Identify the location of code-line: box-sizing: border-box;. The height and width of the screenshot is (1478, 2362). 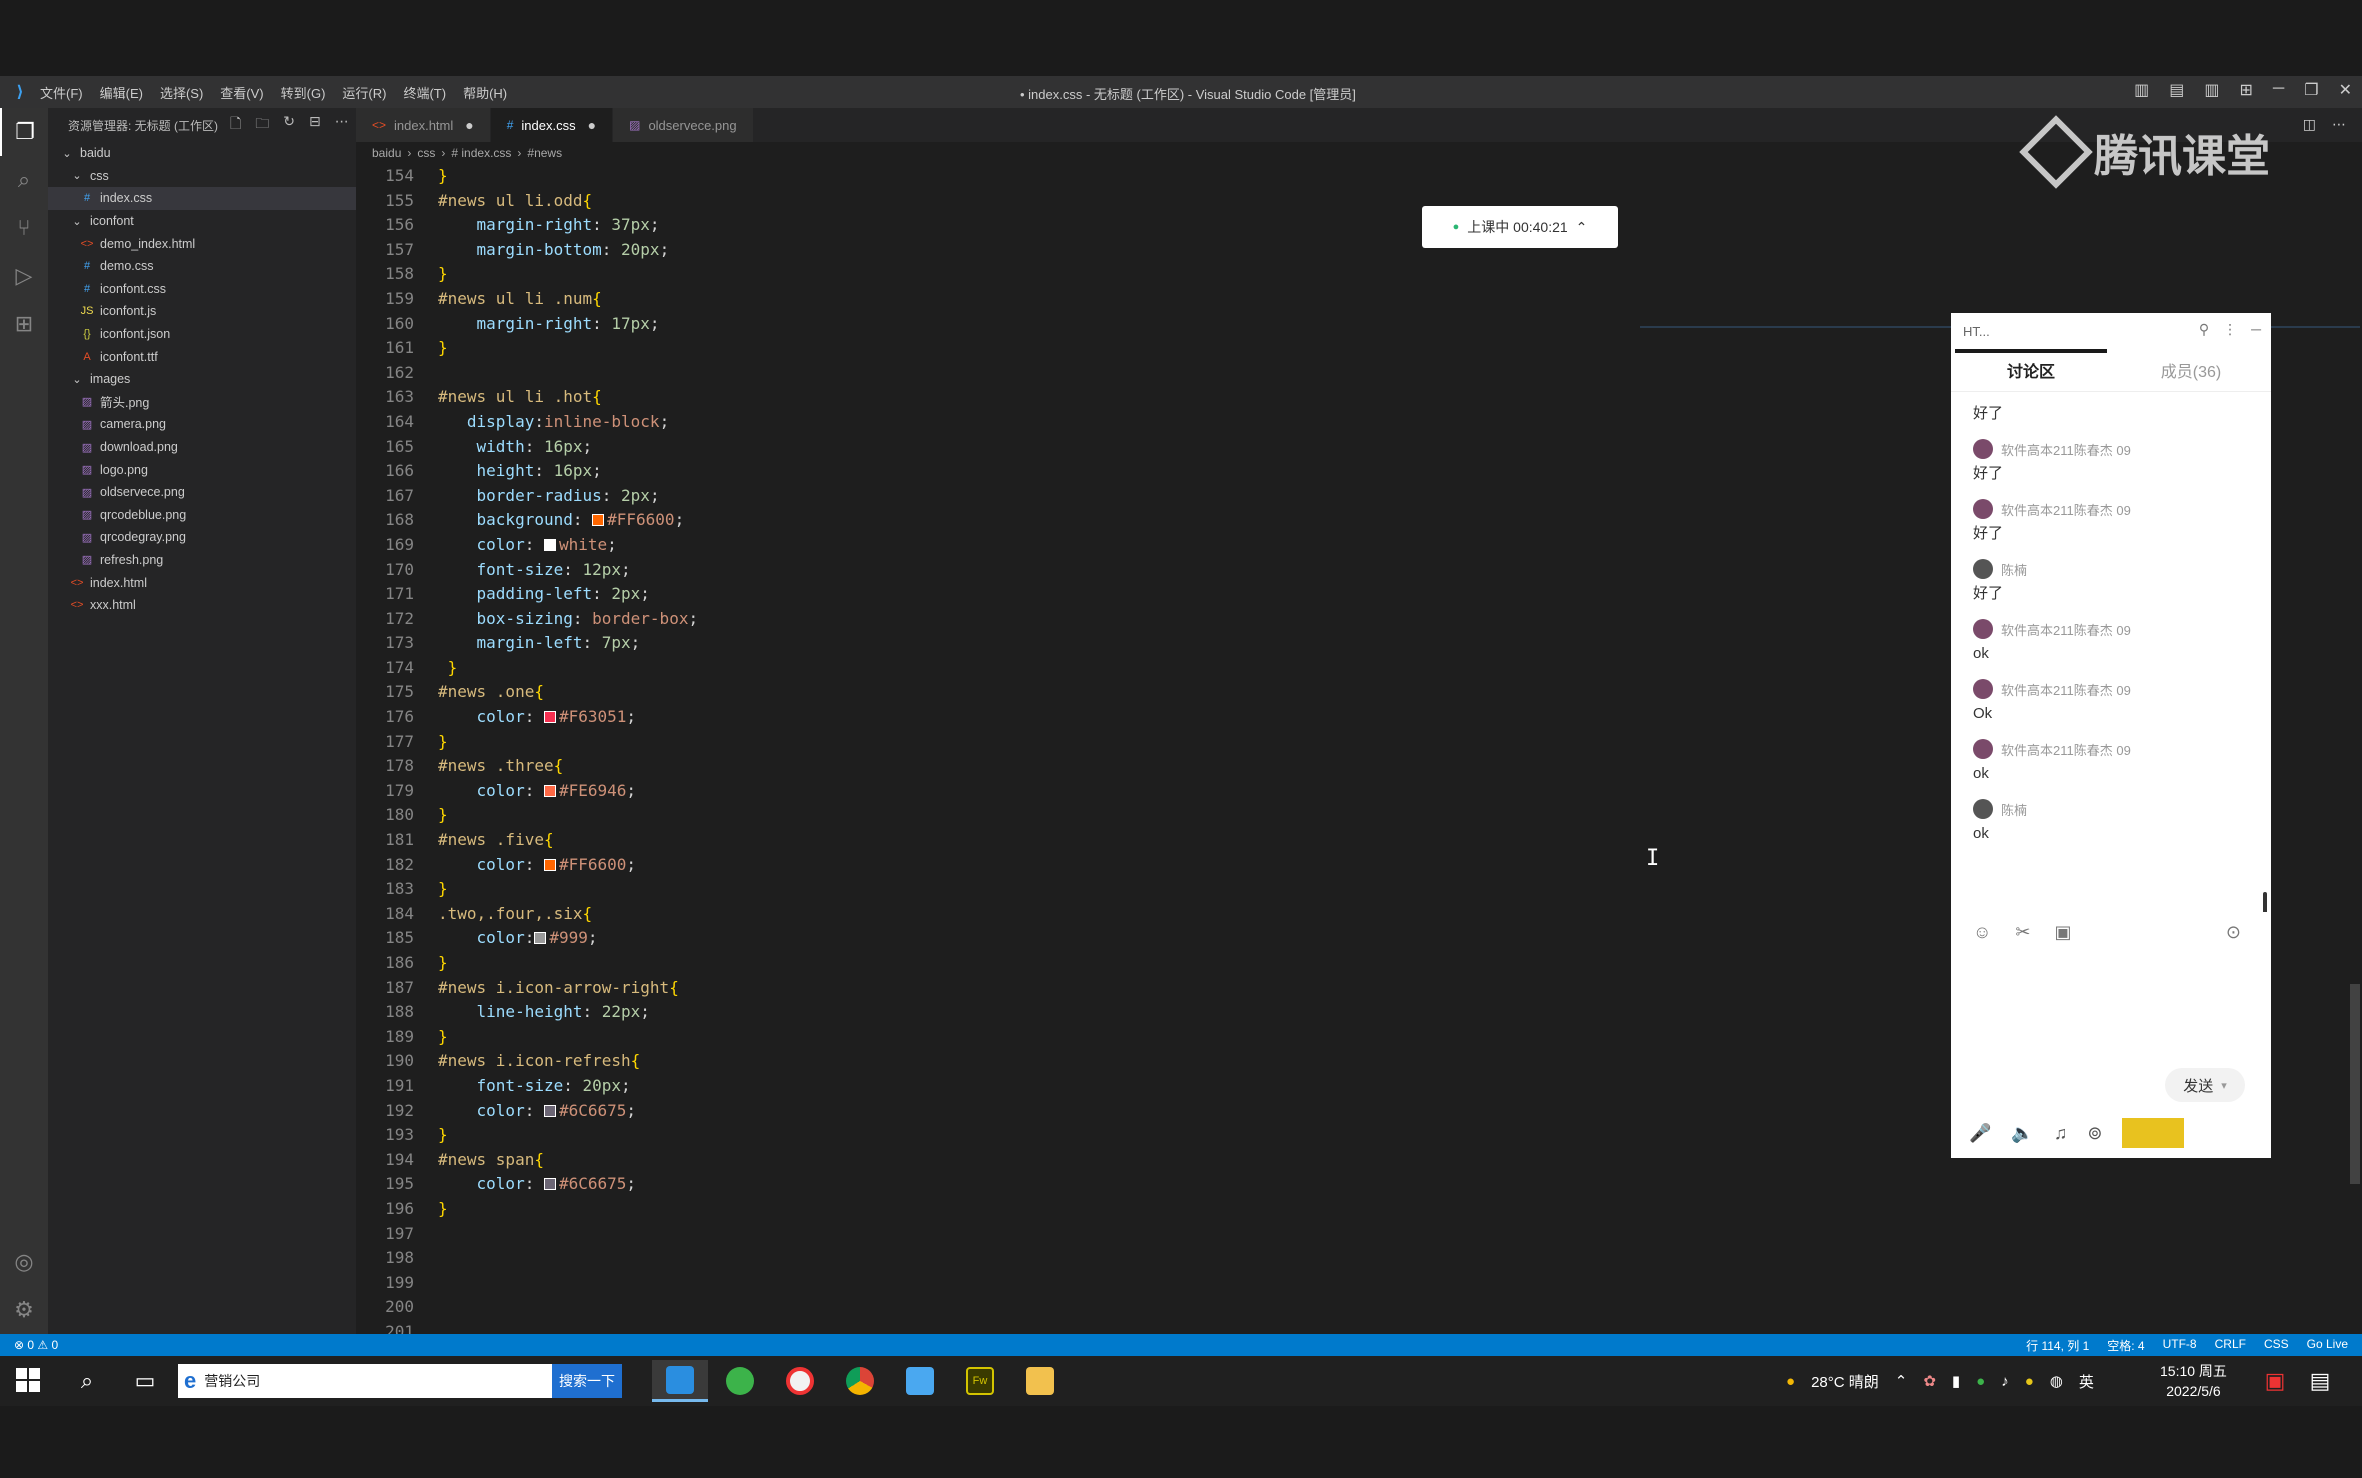
(568, 619).